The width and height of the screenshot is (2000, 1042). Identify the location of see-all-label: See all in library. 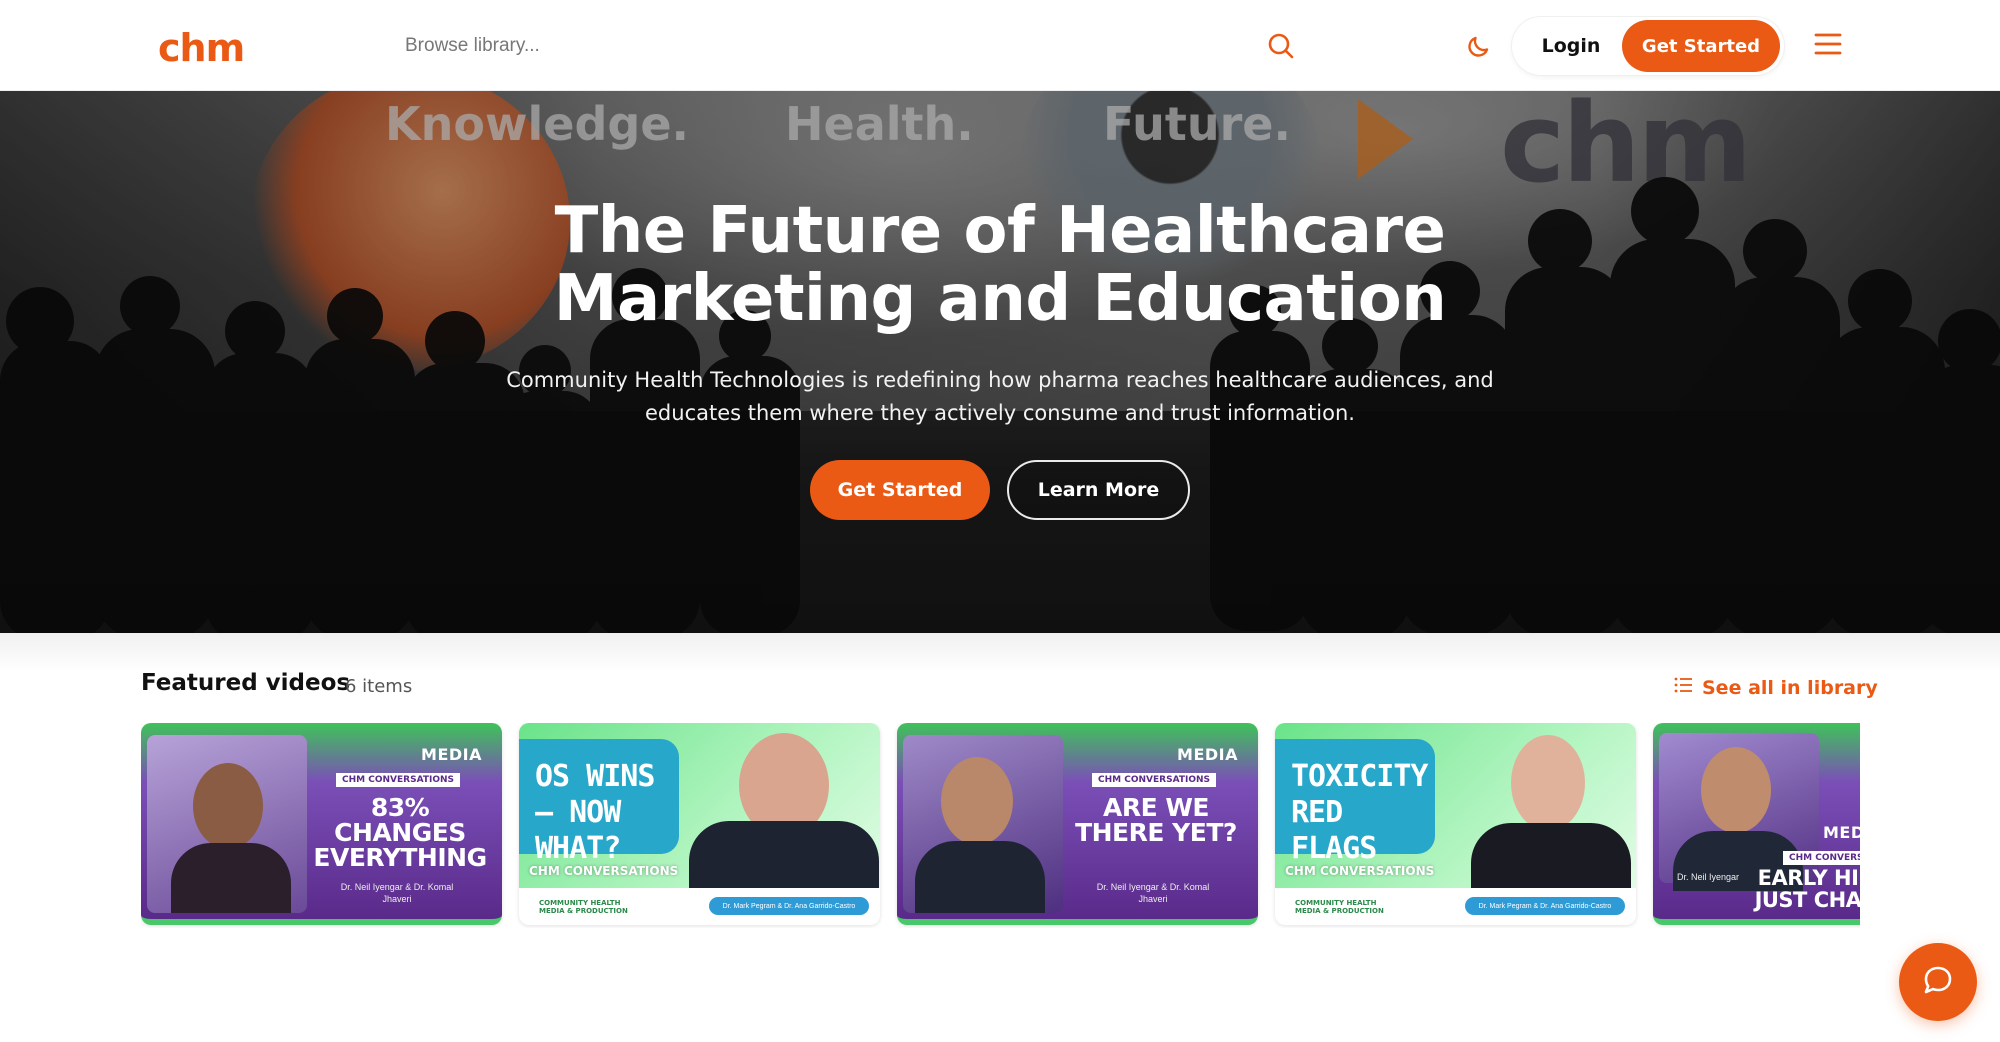
(1790, 687).